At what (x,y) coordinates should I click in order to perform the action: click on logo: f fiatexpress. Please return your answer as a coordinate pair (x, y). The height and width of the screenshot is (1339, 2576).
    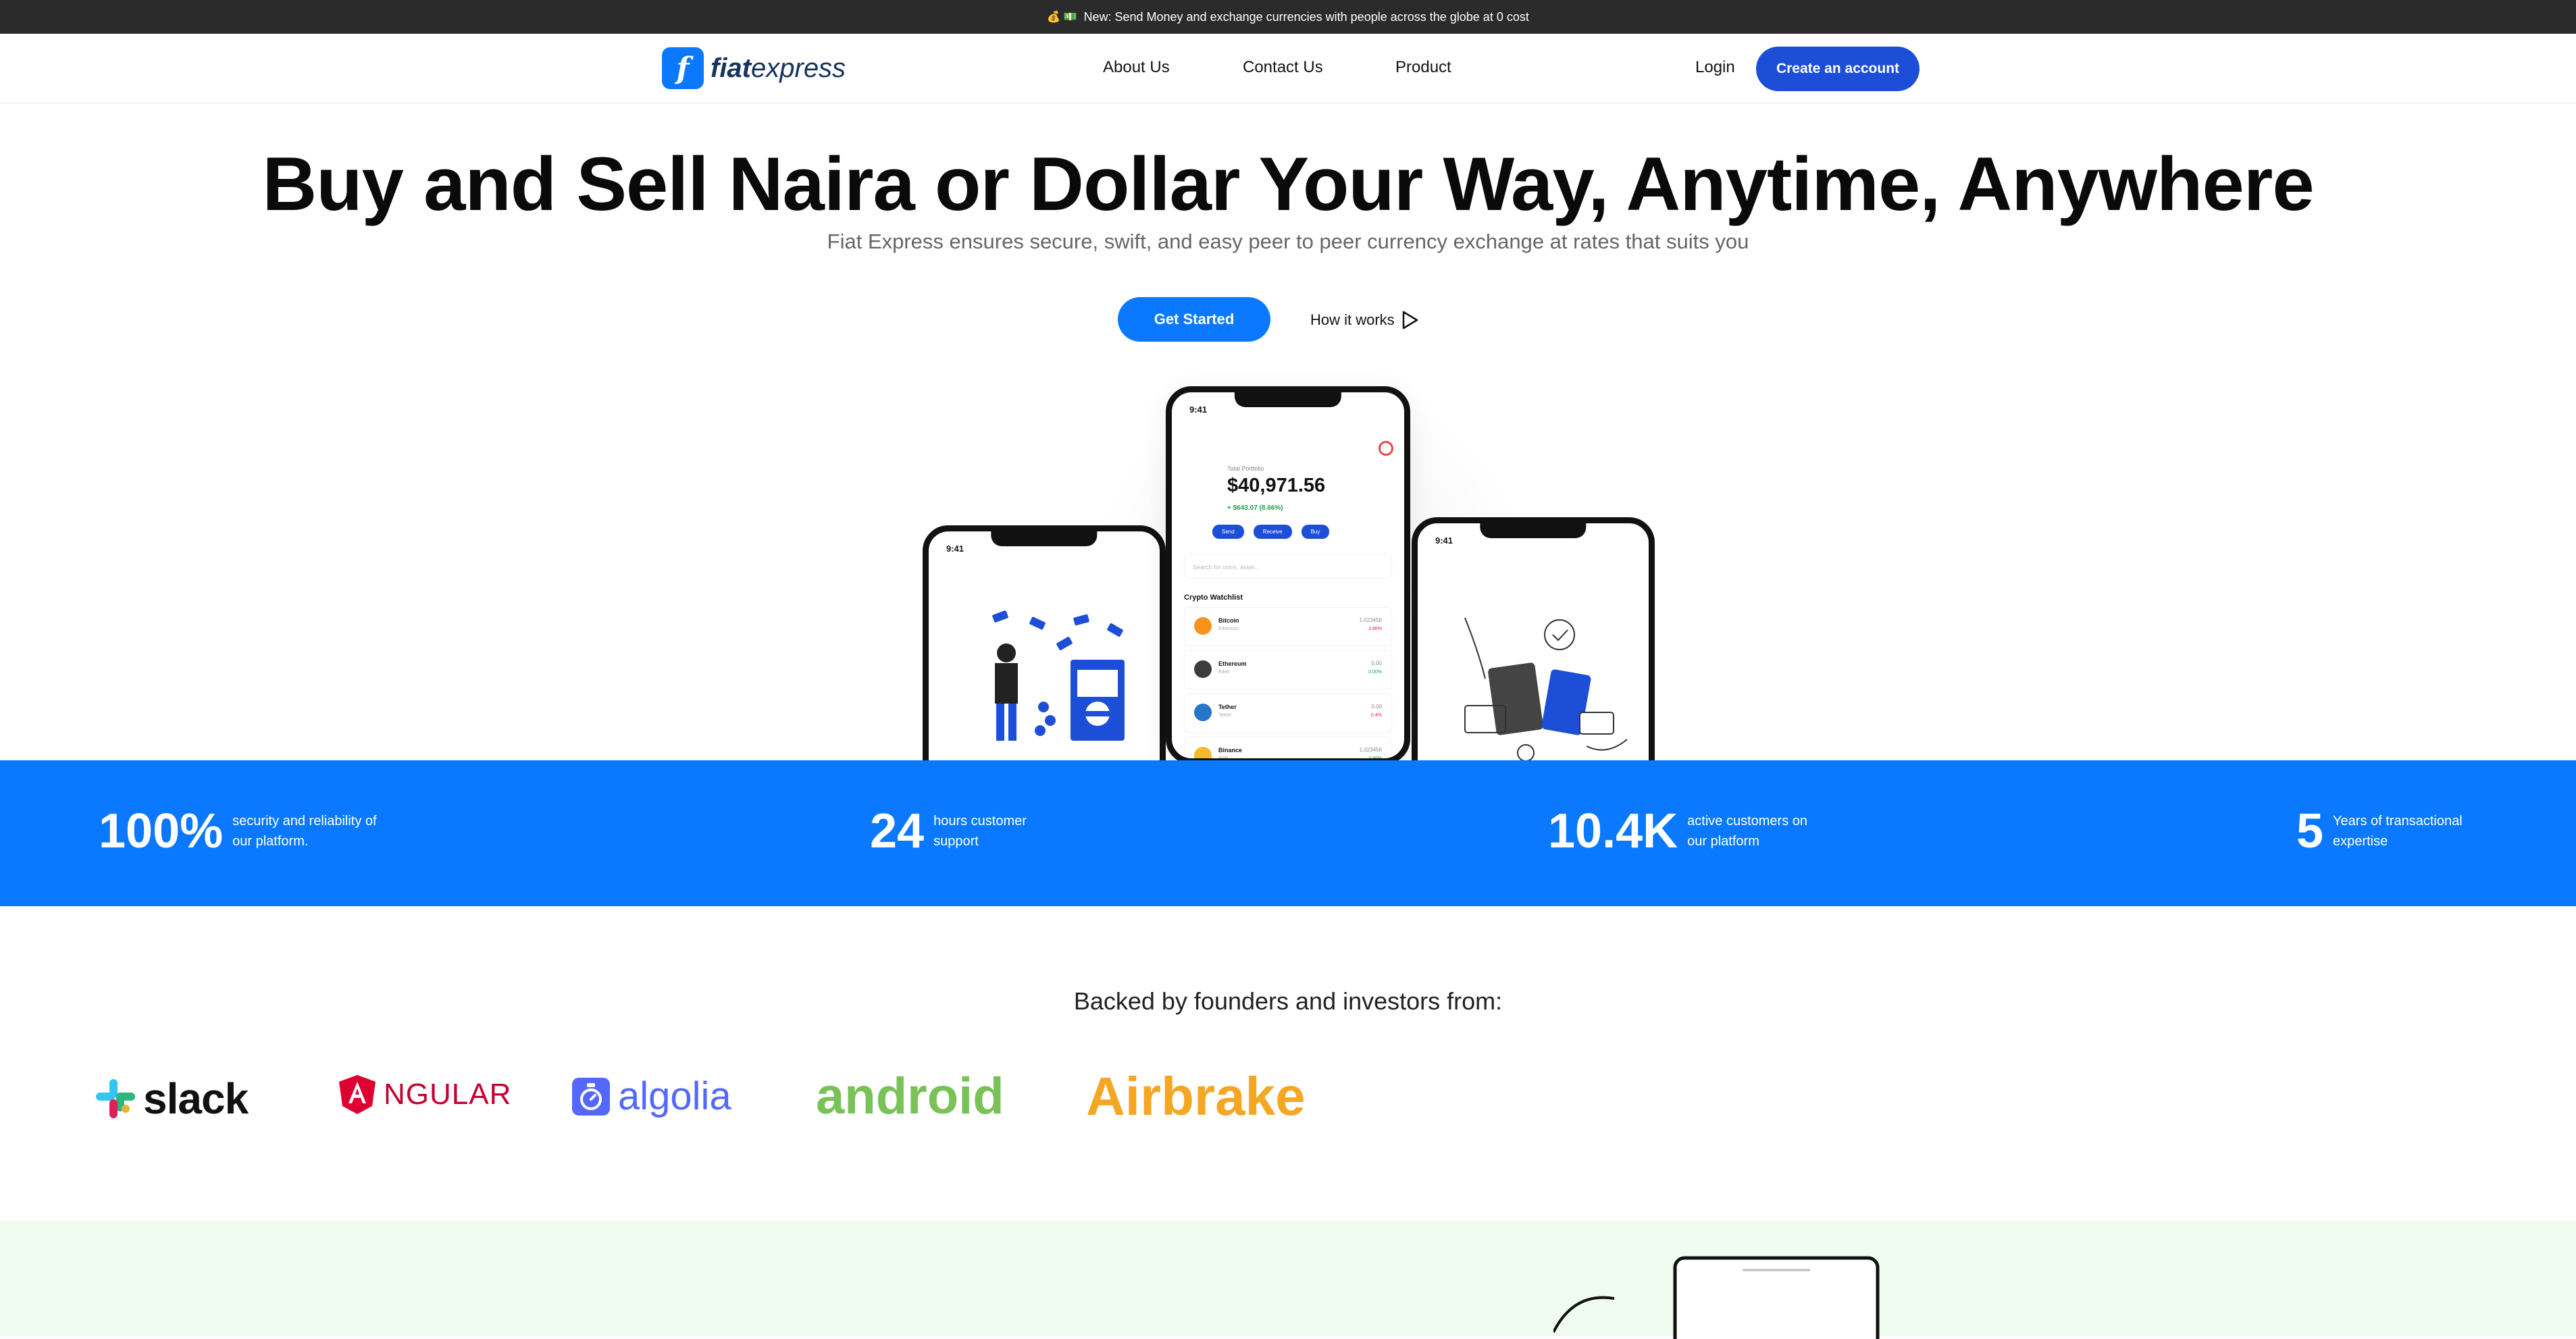
    Looking at the image, I should click on (754, 68).